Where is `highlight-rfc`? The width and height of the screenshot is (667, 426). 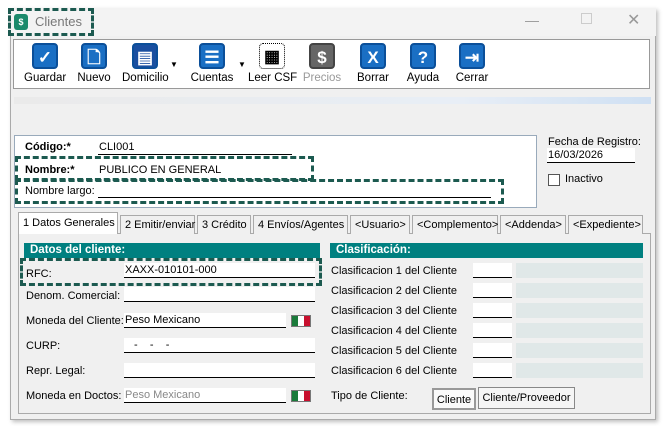 highlight-rfc is located at coordinates (171, 272).